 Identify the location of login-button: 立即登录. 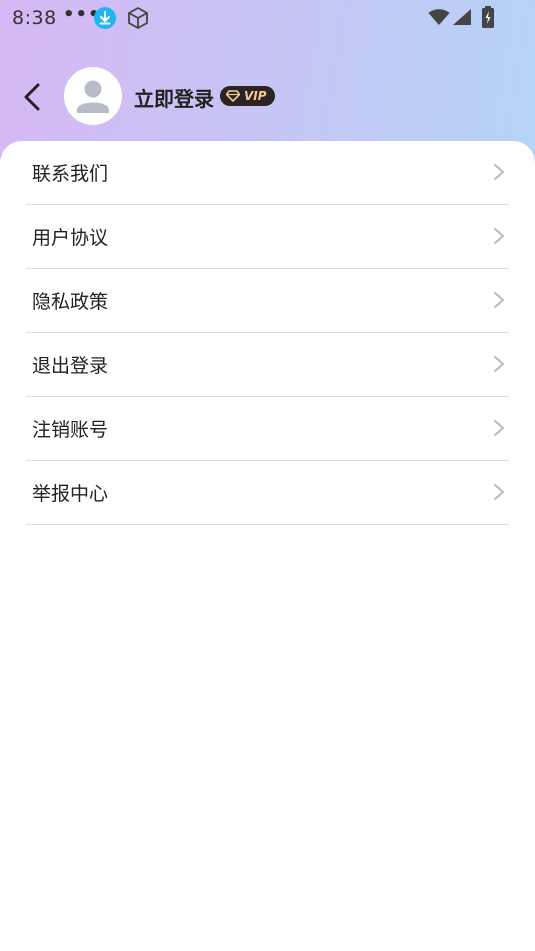
(174, 97).